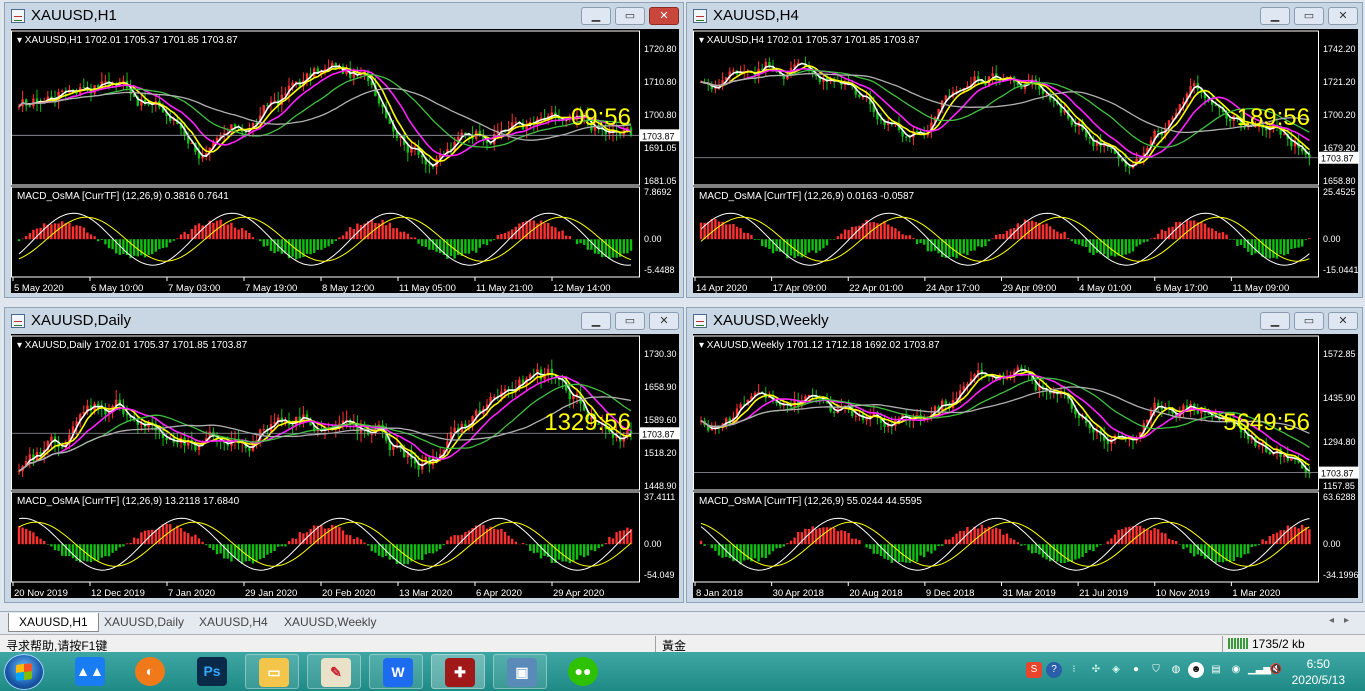  Describe the element at coordinates (334, 671) in the screenshot. I see `map-app-icon: ✎` at that location.